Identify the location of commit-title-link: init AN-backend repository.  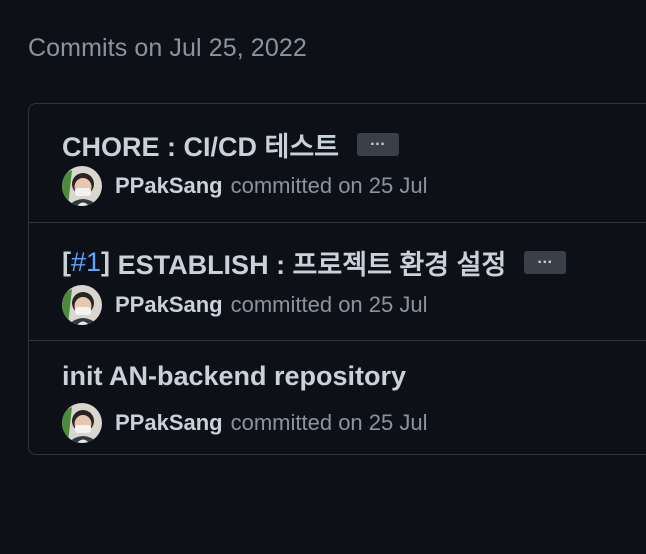
(234, 376).